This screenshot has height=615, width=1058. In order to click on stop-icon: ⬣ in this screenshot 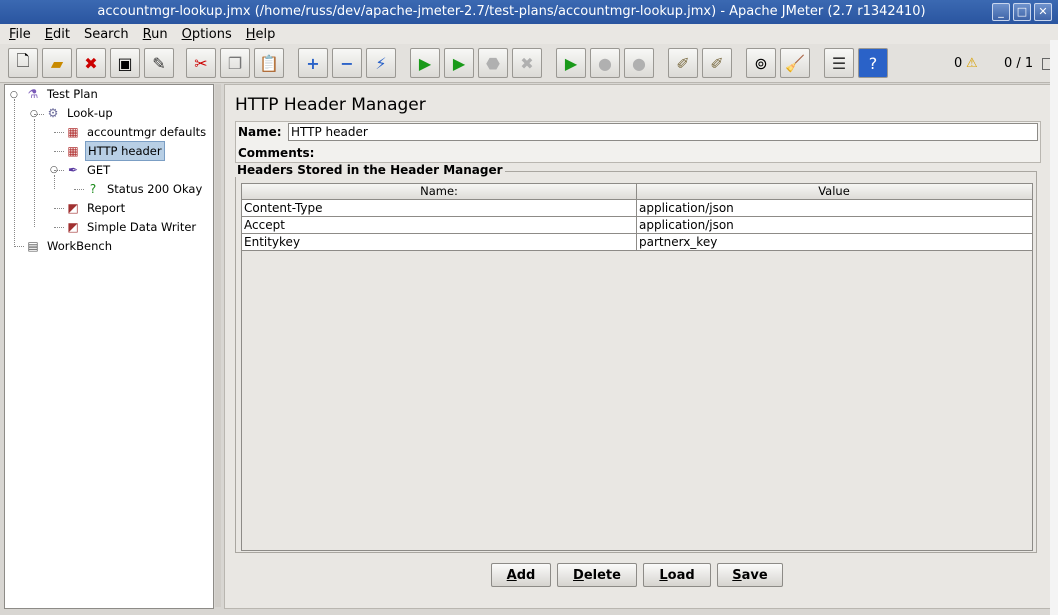, I will do `click(493, 63)`.